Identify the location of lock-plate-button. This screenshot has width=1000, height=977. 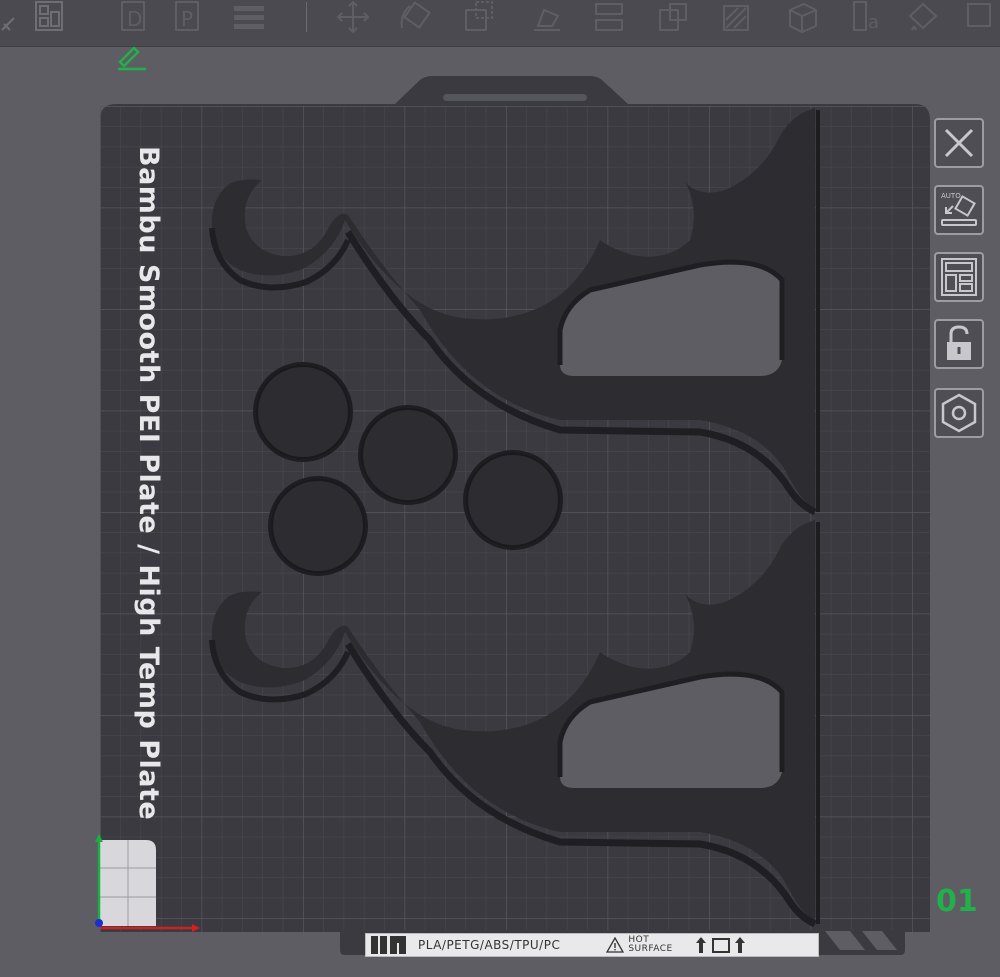
(959, 344).